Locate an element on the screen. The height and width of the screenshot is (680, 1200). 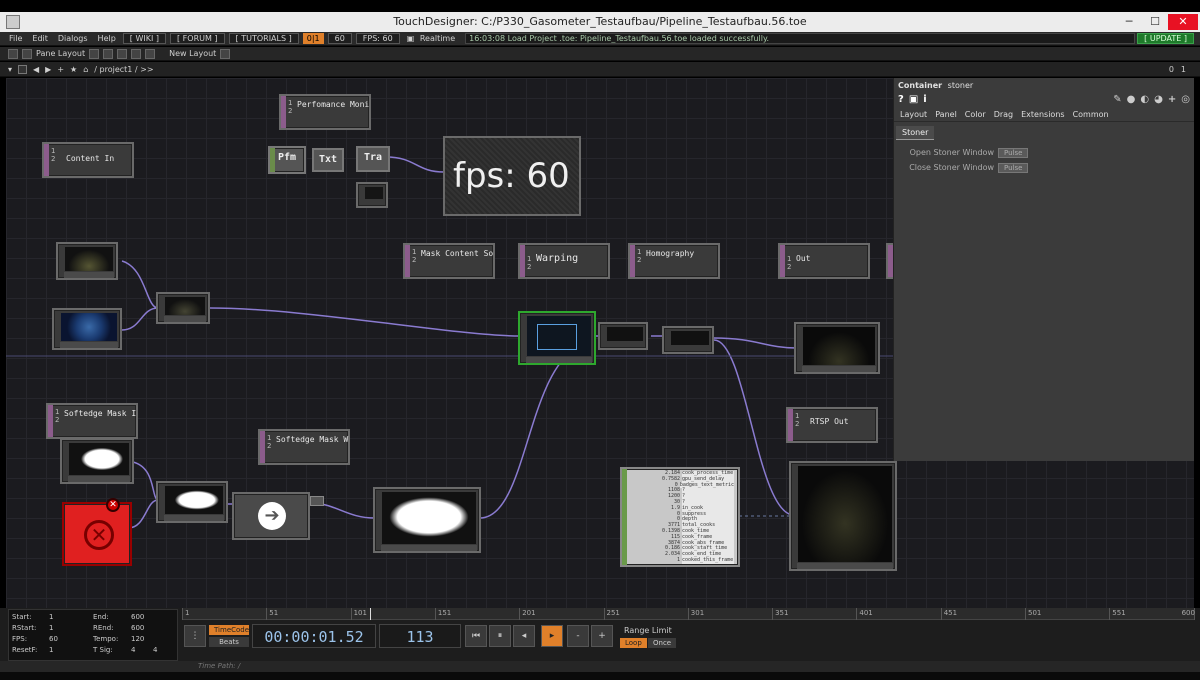
homography-comp: 12 Homography is located at coordinates (674, 261).